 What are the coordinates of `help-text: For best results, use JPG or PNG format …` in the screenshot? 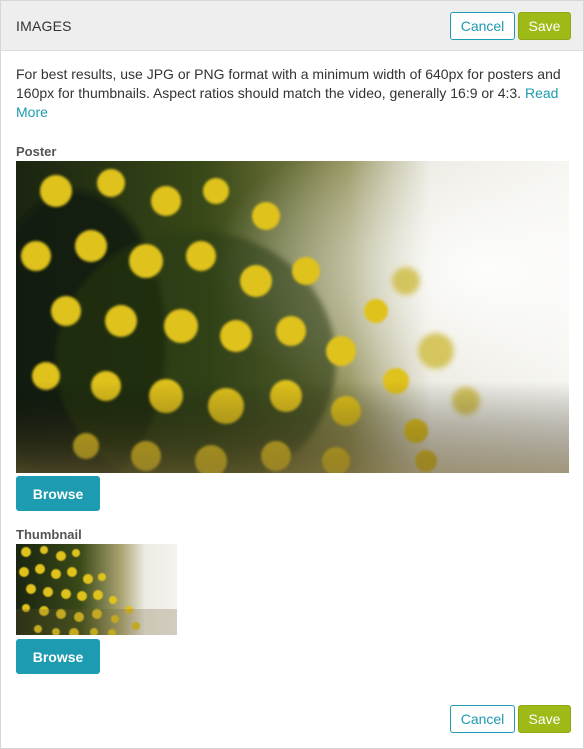 It's located at (288, 83).